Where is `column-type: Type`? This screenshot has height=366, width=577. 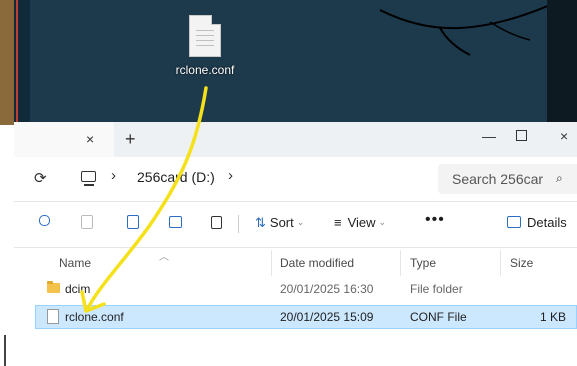
column-type: Type is located at coordinates (423, 263).